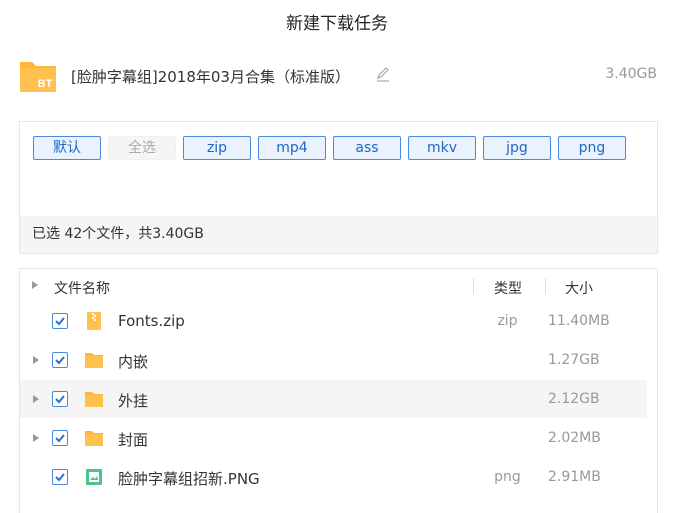 The width and height of the screenshot is (674, 513). What do you see at coordinates (333, 360) in the screenshot?
I see `table-row: 内嵌 1.27GB` at bounding box center [333, 360].